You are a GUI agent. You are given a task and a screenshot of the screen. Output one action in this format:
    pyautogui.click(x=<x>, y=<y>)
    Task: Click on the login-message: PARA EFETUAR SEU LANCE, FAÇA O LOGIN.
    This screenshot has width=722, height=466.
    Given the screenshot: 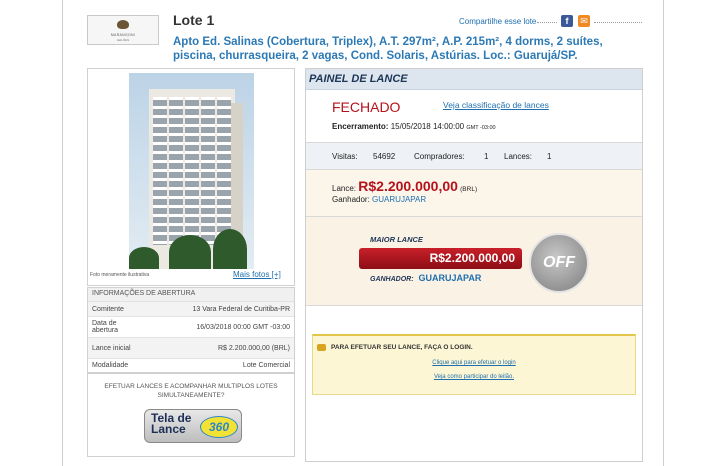 What is the action you would take?
    pyautogui.click(x=402, y=347)
    